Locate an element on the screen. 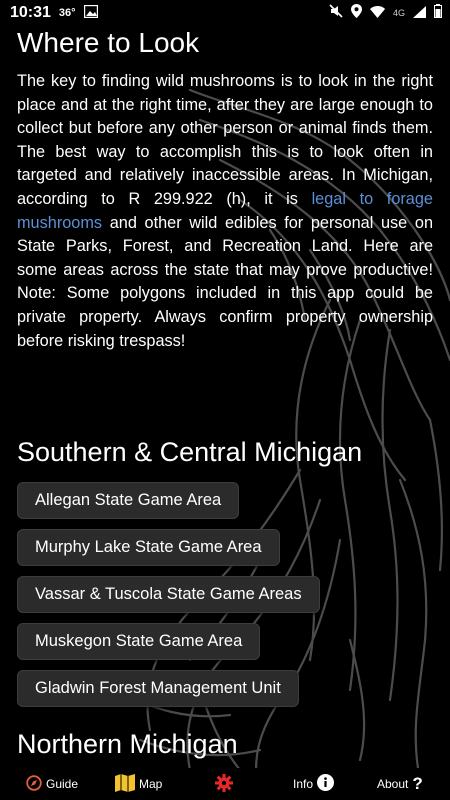  section-title-southern-central: Southern & Central Michigan is located at coordinates (190, 452).